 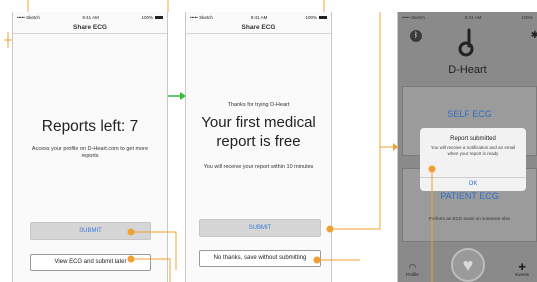 What do you see at coordinates (473, 184) in the screenshot?
I see `alert-ok-button: OK` at bounding box center [473, 184].